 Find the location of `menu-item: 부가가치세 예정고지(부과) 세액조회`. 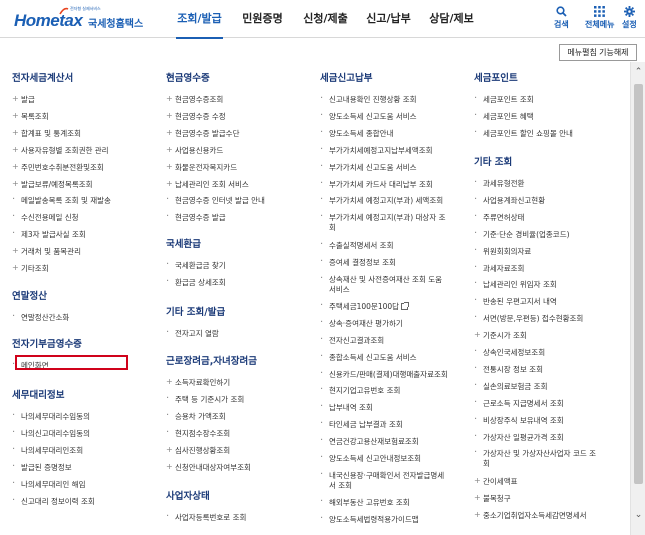

menu-item: 부가가치세 예정고지(부과) 세액조회 is located at coordinates (381, 201).